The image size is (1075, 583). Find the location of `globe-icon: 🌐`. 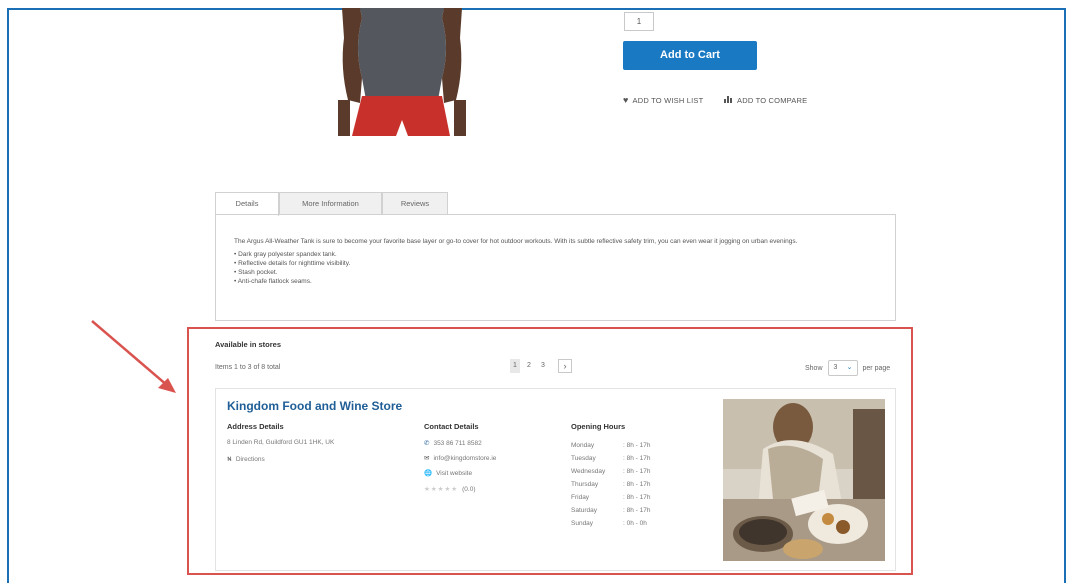

globe-icon: 🌐 is located at coordinates (428, 473).